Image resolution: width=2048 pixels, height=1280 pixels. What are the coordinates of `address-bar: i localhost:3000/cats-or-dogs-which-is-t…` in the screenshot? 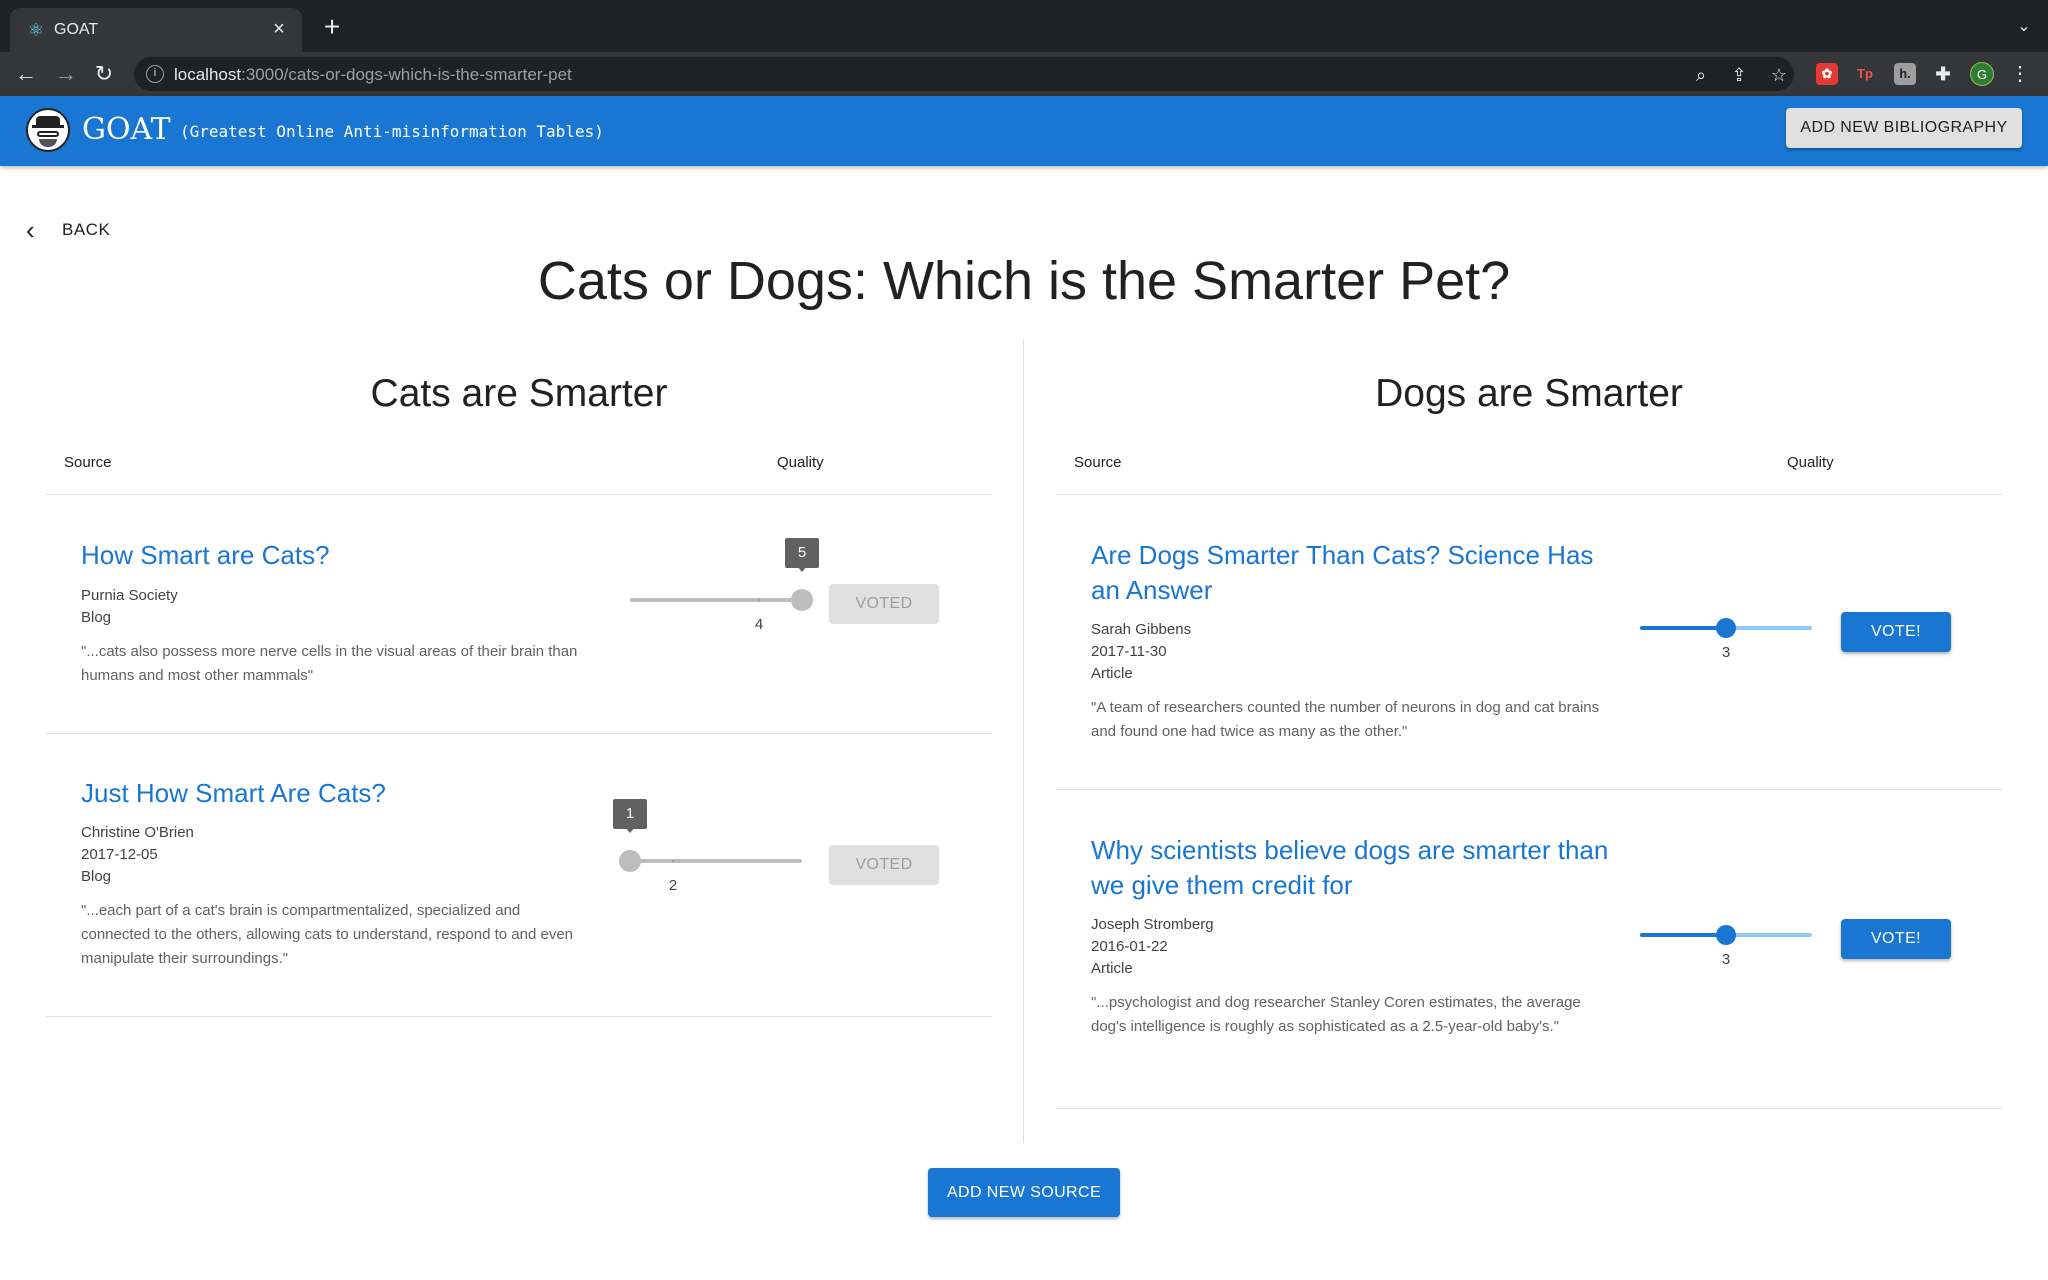 It's located at (964, 74).